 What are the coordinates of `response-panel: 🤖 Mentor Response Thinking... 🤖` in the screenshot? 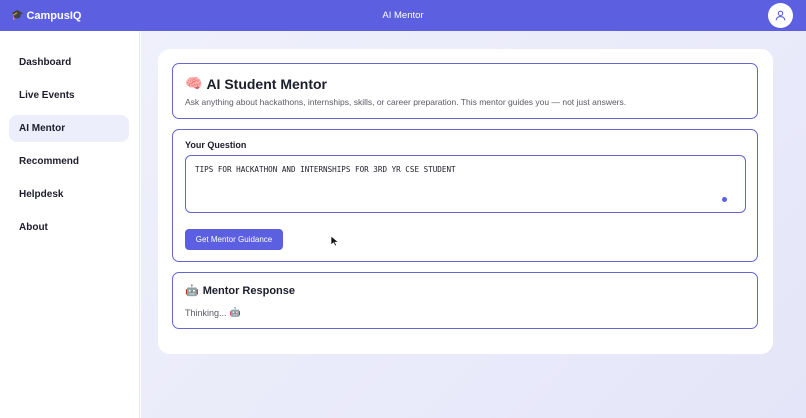 It's located at (465, 300).